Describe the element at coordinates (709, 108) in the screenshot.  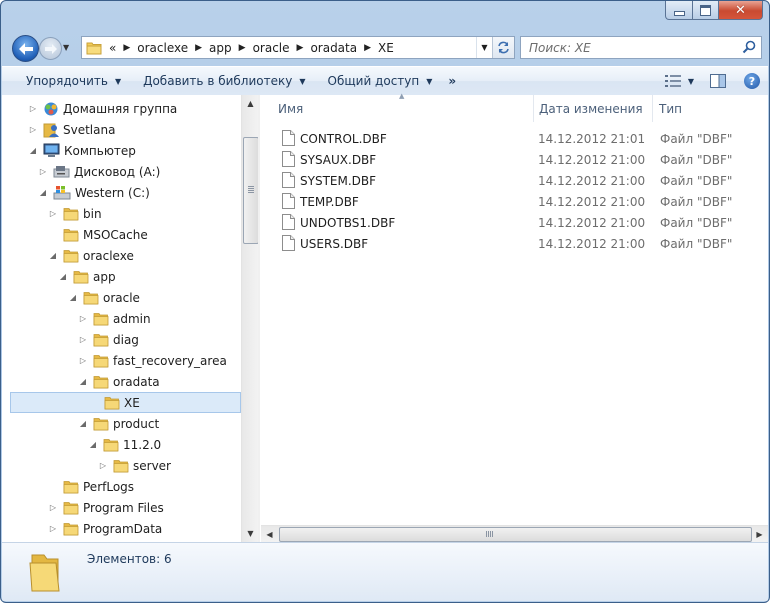
I see `column-header-type: Тип` at that location.